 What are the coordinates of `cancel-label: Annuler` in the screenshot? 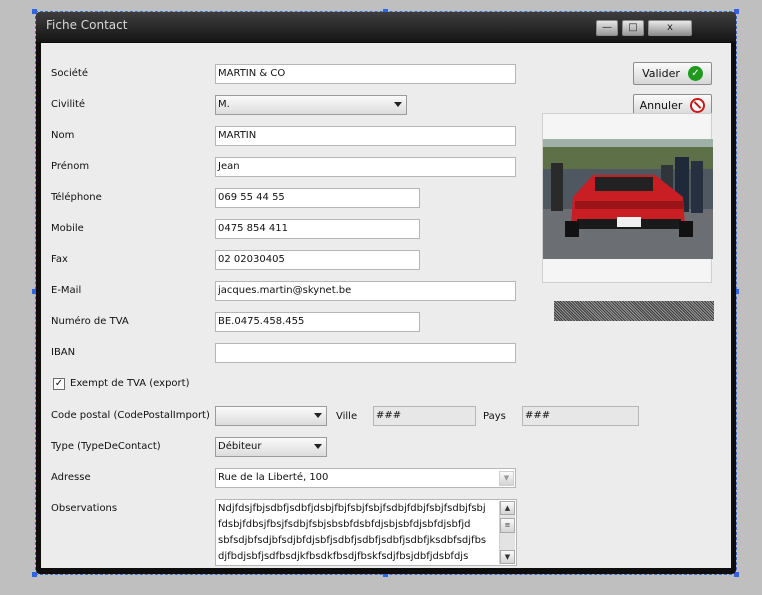 It's located at (661, 105).